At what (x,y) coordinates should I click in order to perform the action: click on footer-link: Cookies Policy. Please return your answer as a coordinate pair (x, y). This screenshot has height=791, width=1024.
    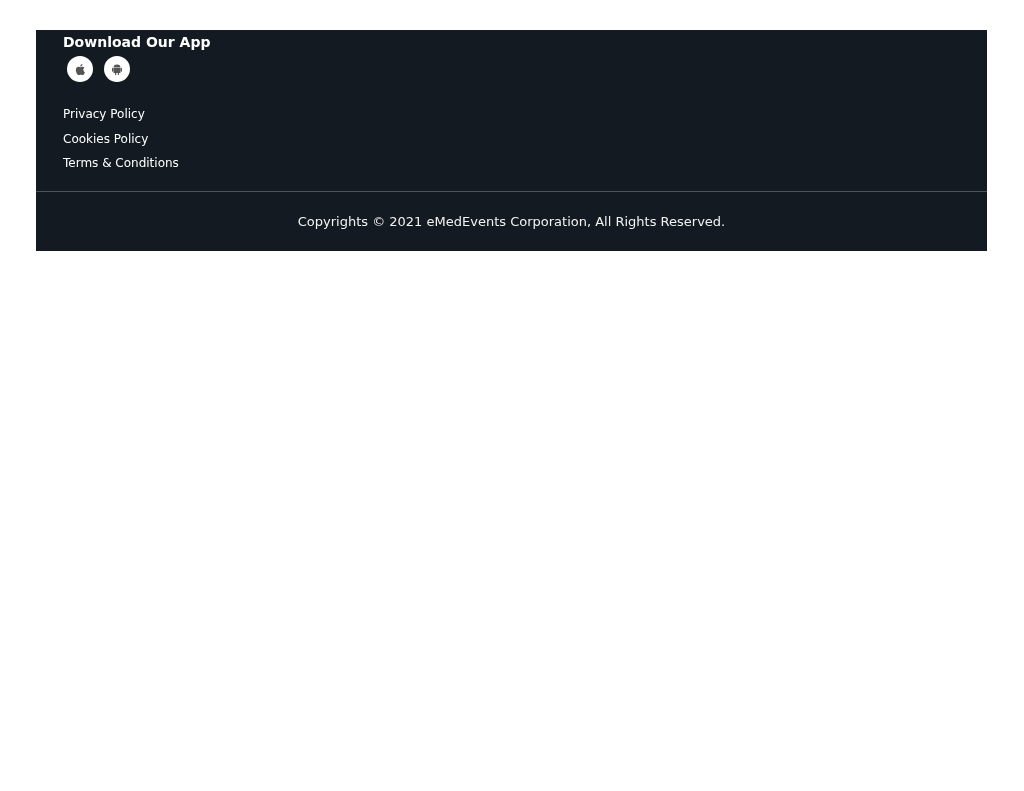
    Looking at the image, I should click on (106, 139).